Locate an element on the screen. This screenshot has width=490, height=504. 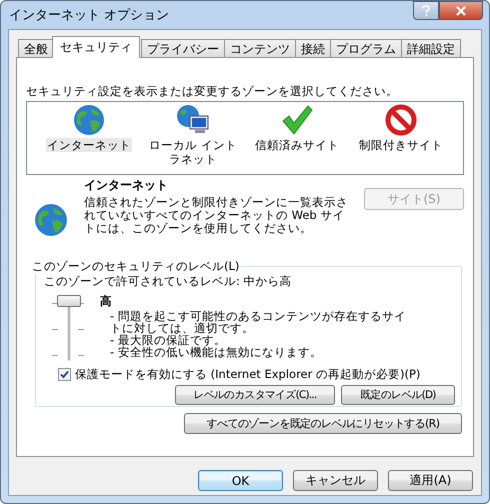
tab: プライバシー is located at coordinates (183, 48).